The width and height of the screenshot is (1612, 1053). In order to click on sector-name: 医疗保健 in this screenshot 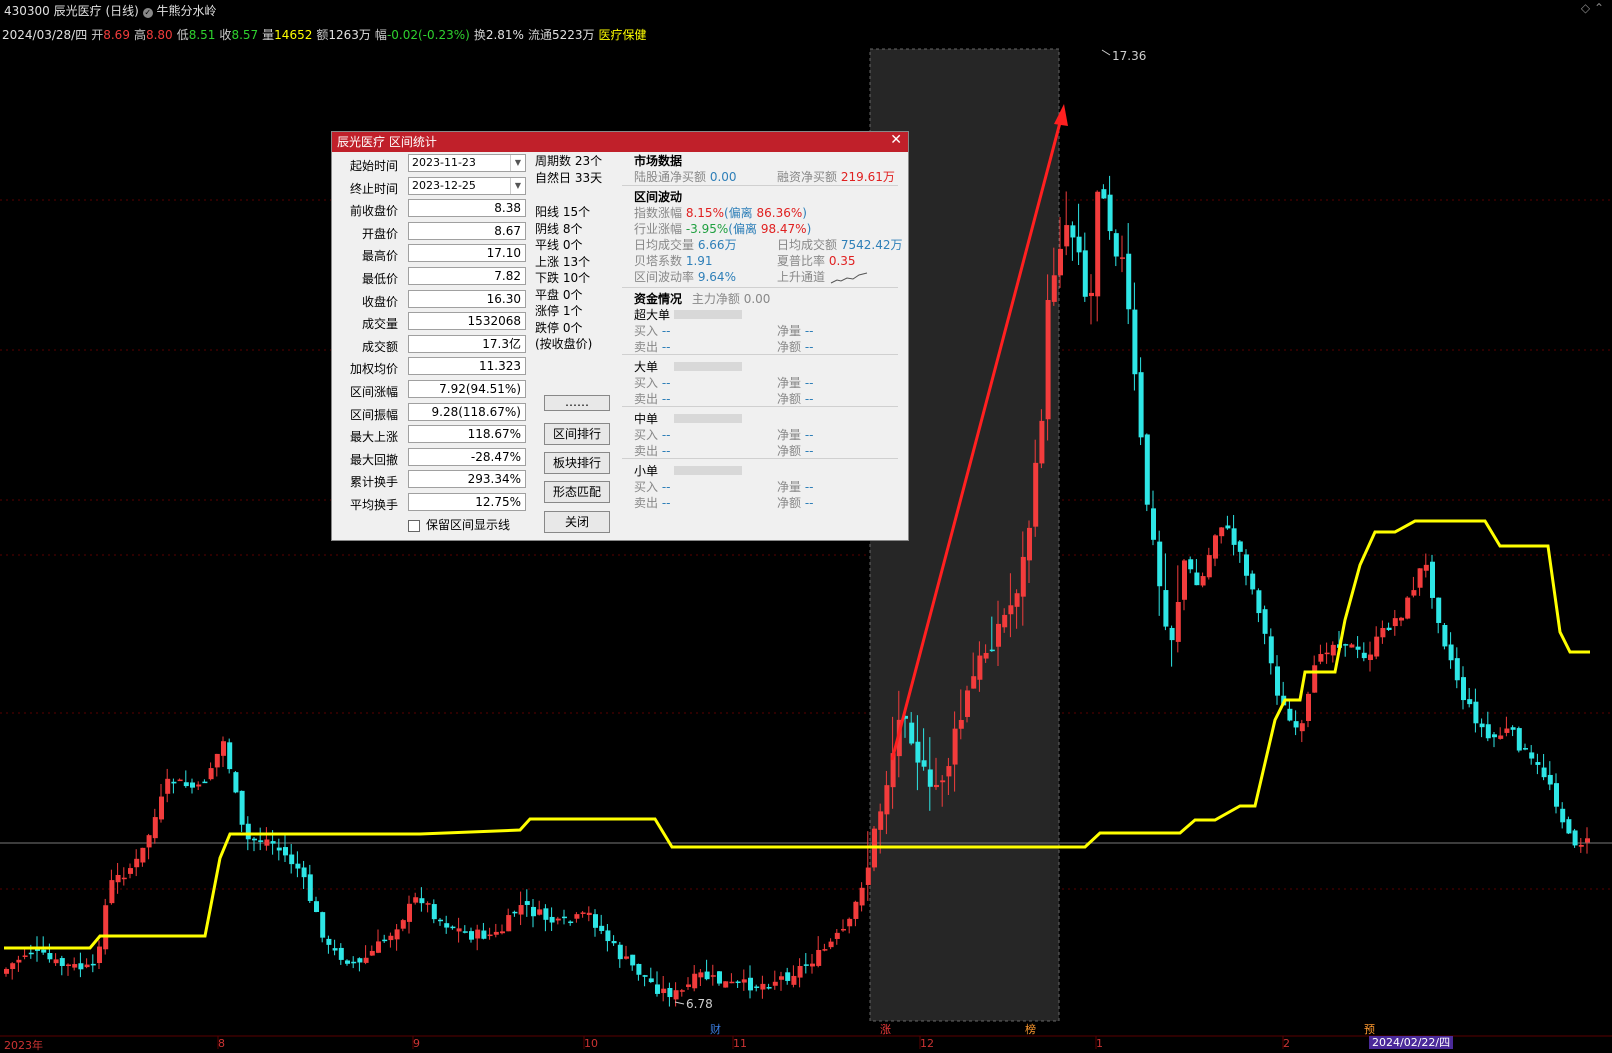, I will do `click(623, 35)`.